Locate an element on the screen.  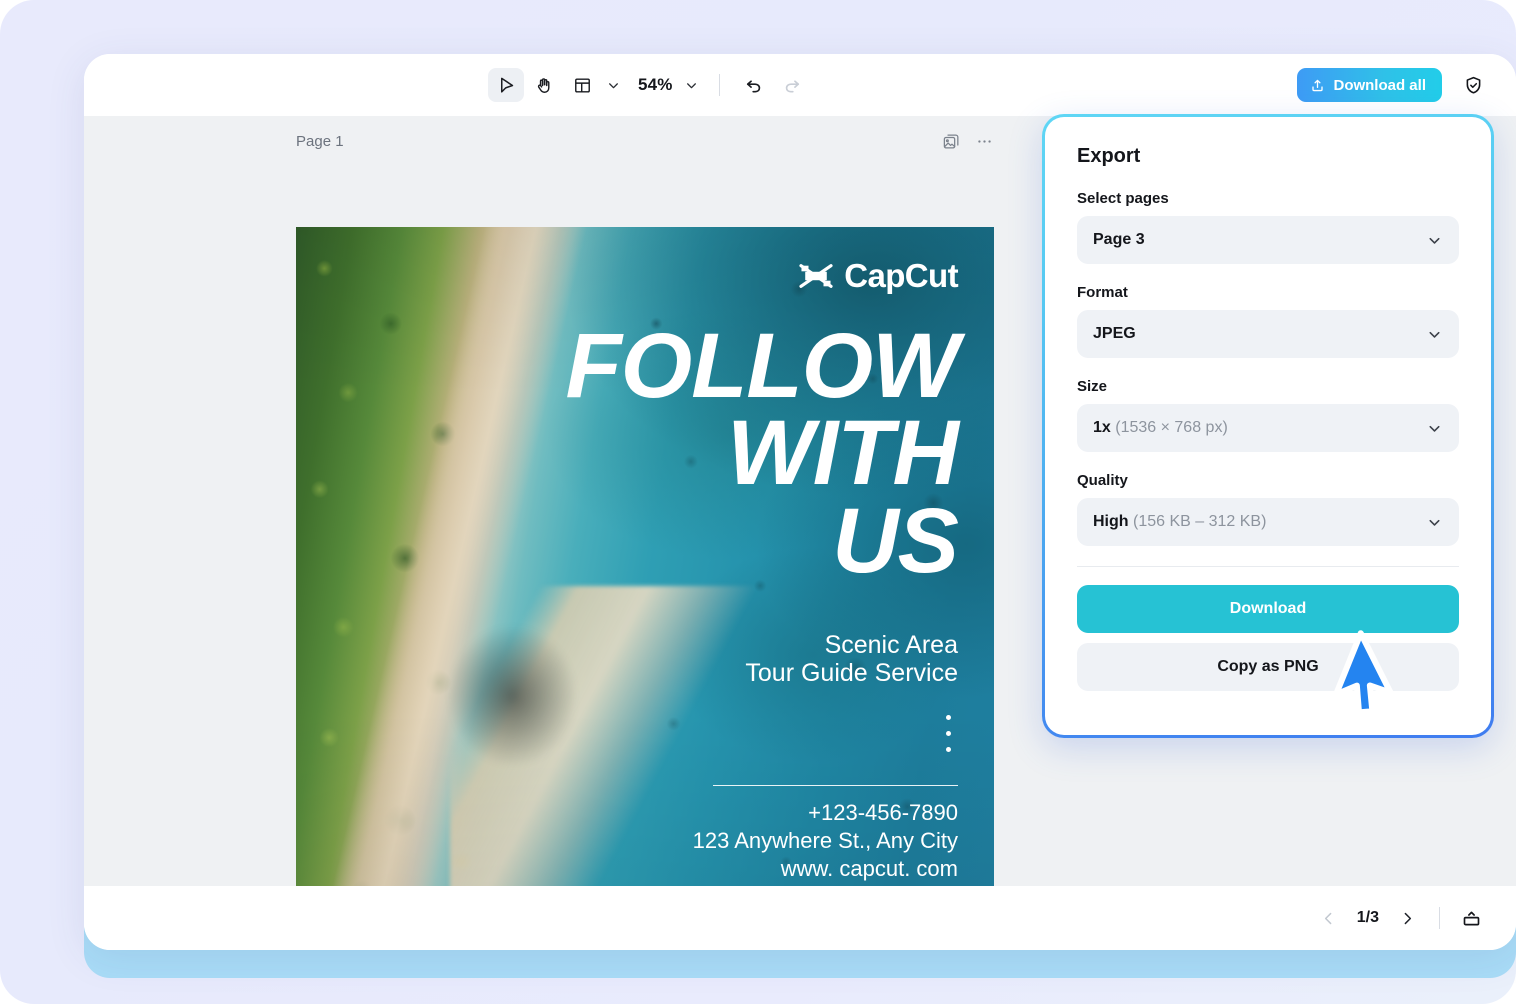
size-label: Size is located at coordinates (1092, 386).